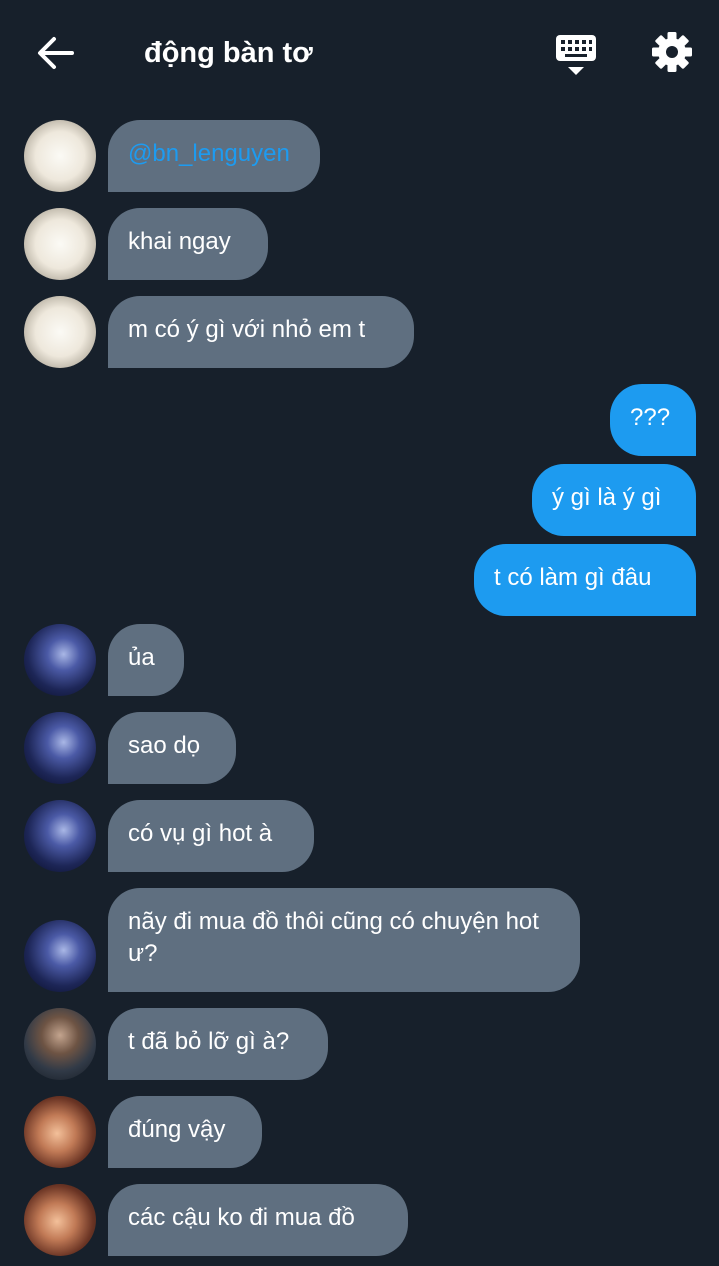  I want to click on message-text: nãy đi mua đồ thôi cũng có chuyện hot ư?, so click(333, 937).